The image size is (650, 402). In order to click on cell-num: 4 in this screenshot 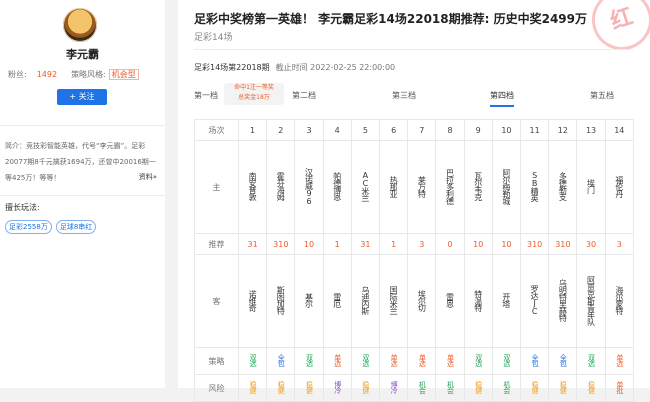, I will do `click(337, 130)`.